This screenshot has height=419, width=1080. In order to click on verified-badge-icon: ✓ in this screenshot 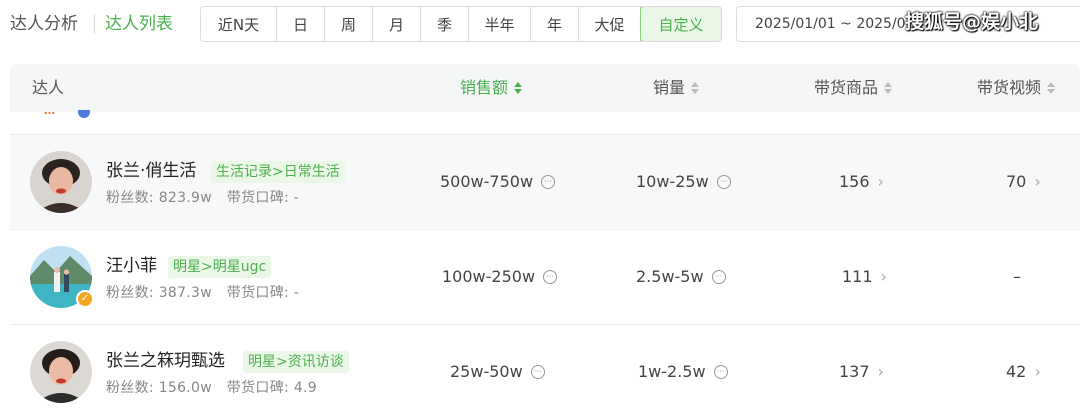, I will do `click(85, 299)`.